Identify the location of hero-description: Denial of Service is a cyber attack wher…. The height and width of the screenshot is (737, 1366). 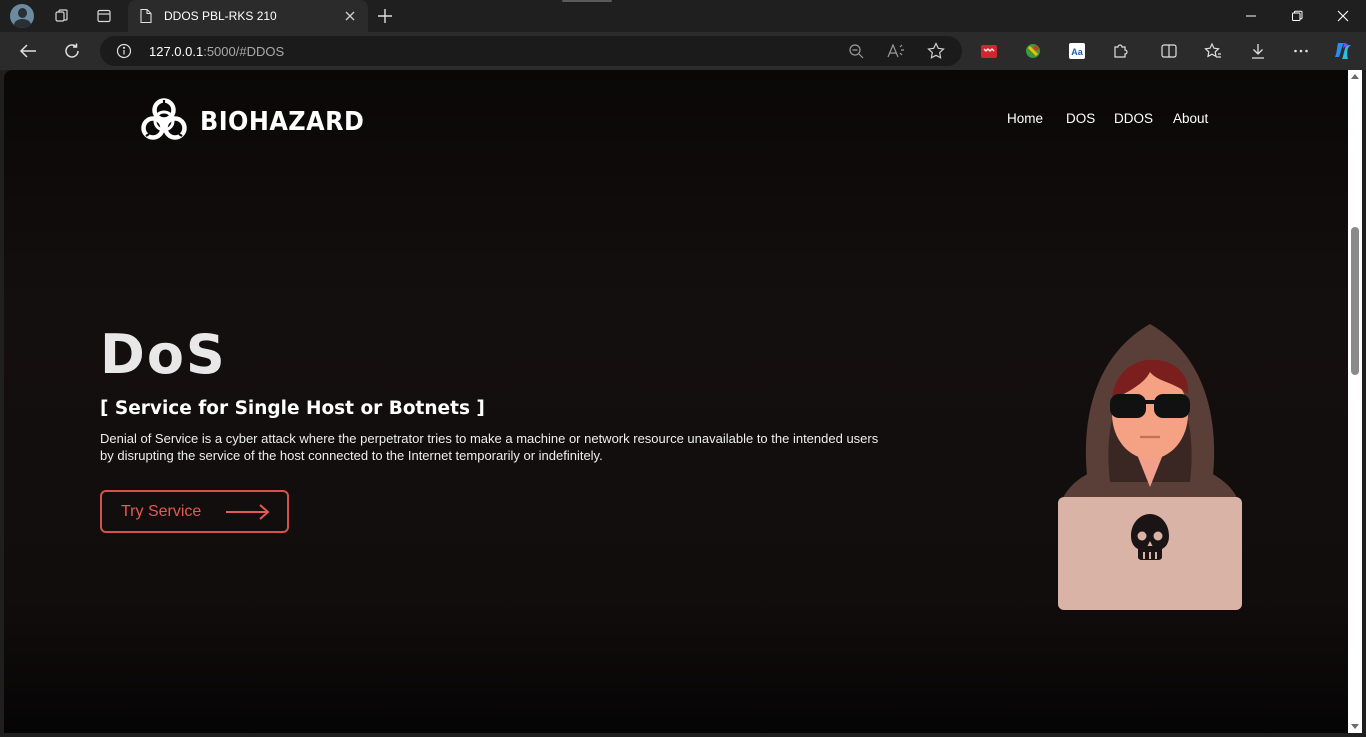
(489, 447).